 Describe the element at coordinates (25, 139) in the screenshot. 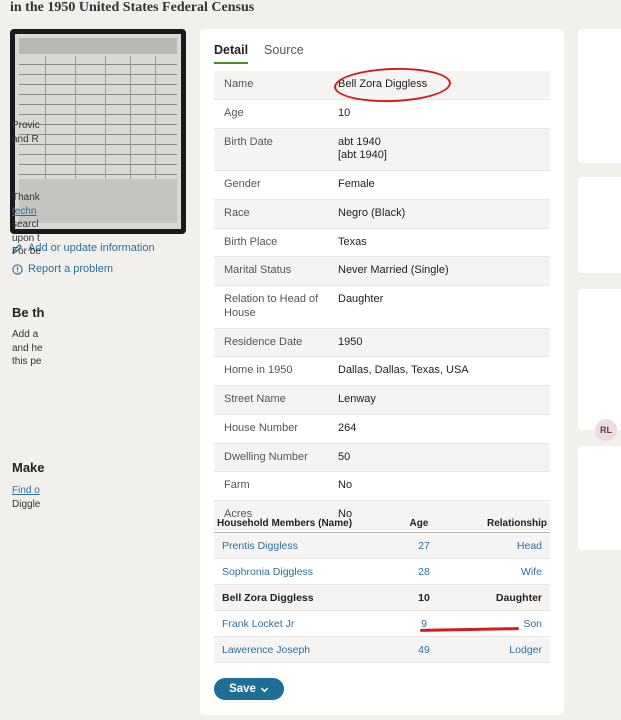

I see `card1-line2: and R` at that location.